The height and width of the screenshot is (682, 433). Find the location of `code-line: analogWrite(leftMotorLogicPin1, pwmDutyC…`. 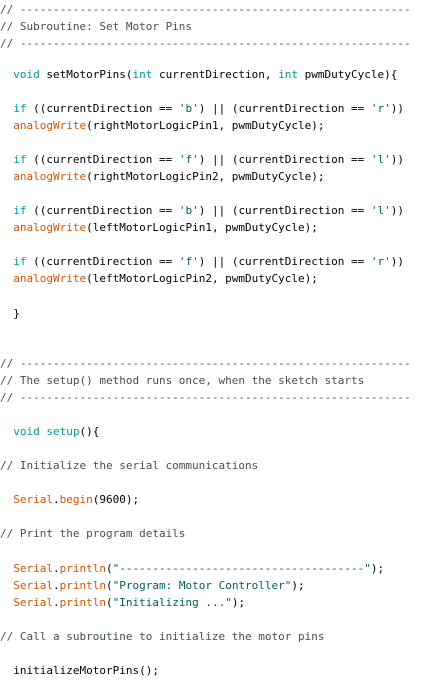

code-line: analogWrite(leftMotorLogicPin1, pwmDutyC… is located at coordinates (216, 227).